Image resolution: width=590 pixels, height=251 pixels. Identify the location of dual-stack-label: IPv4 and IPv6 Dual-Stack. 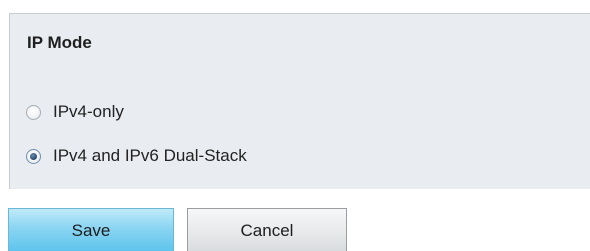
(150, 156).